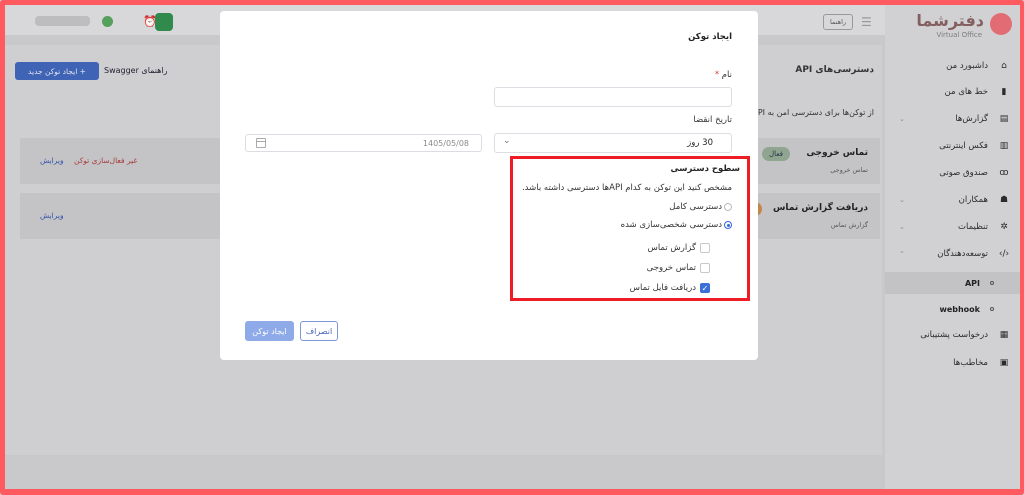 The image size is (1024, 495). What do you see at coordinates (902, 254) in the screenshot?
I see `chevron-icon: ⌃` at bounding box center [902, 254].